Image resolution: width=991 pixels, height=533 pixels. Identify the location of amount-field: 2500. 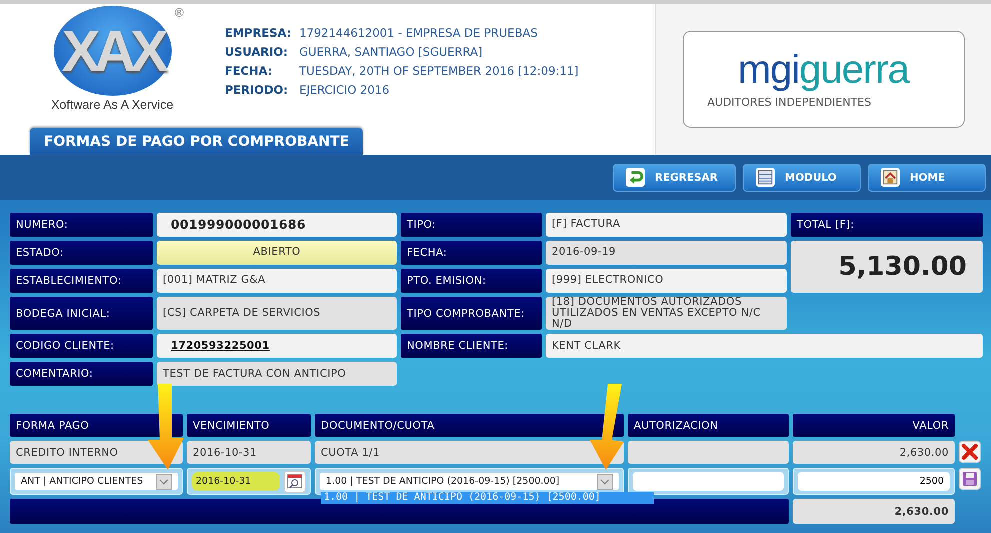
(874, 482).